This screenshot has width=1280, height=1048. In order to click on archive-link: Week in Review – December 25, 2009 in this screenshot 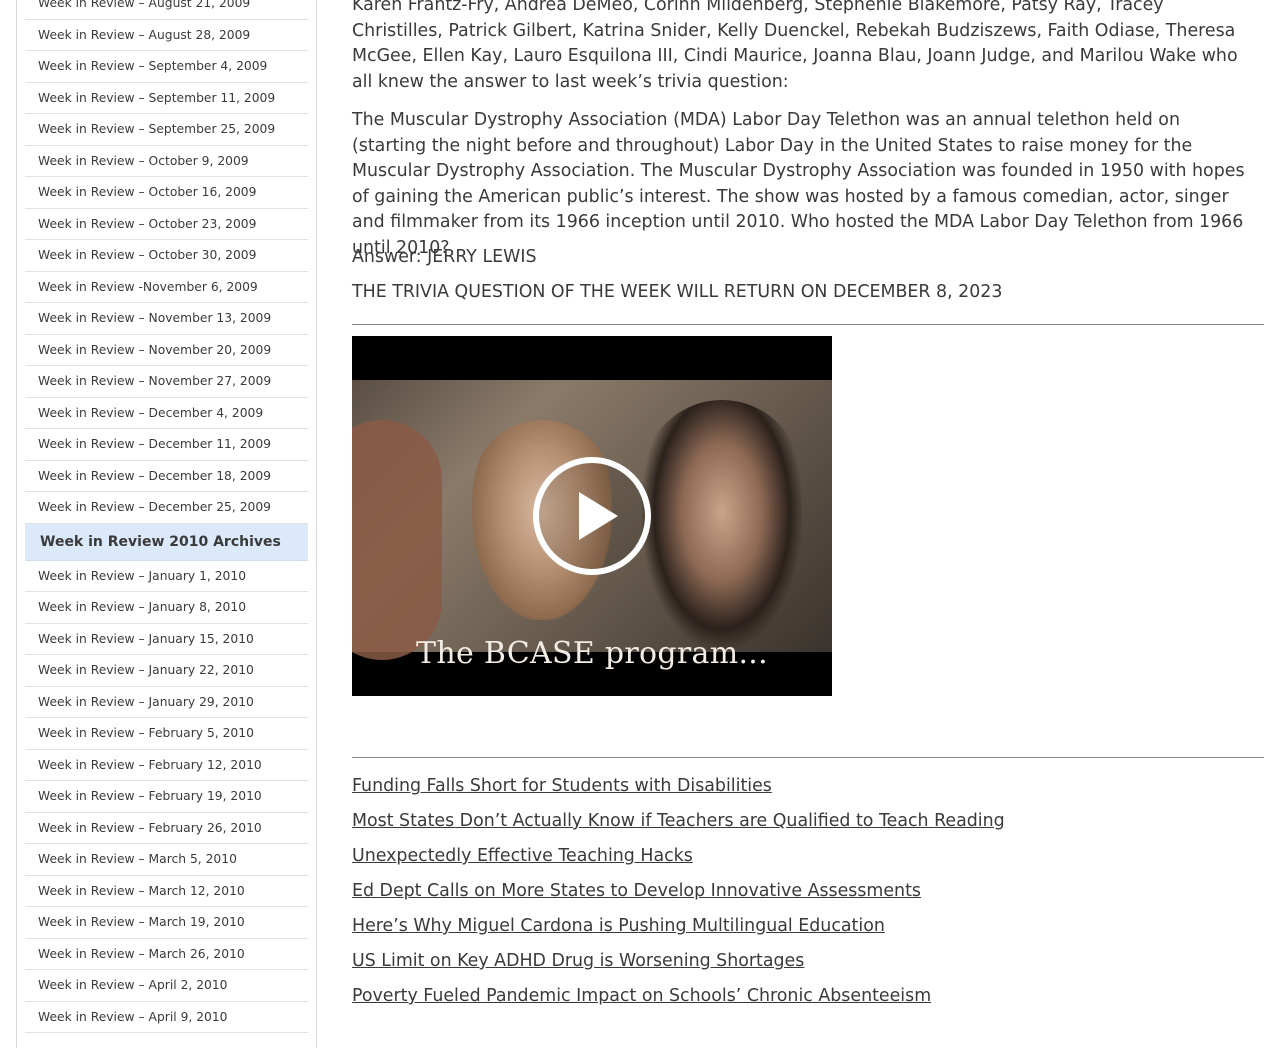, I will do `click(166, 508)`.